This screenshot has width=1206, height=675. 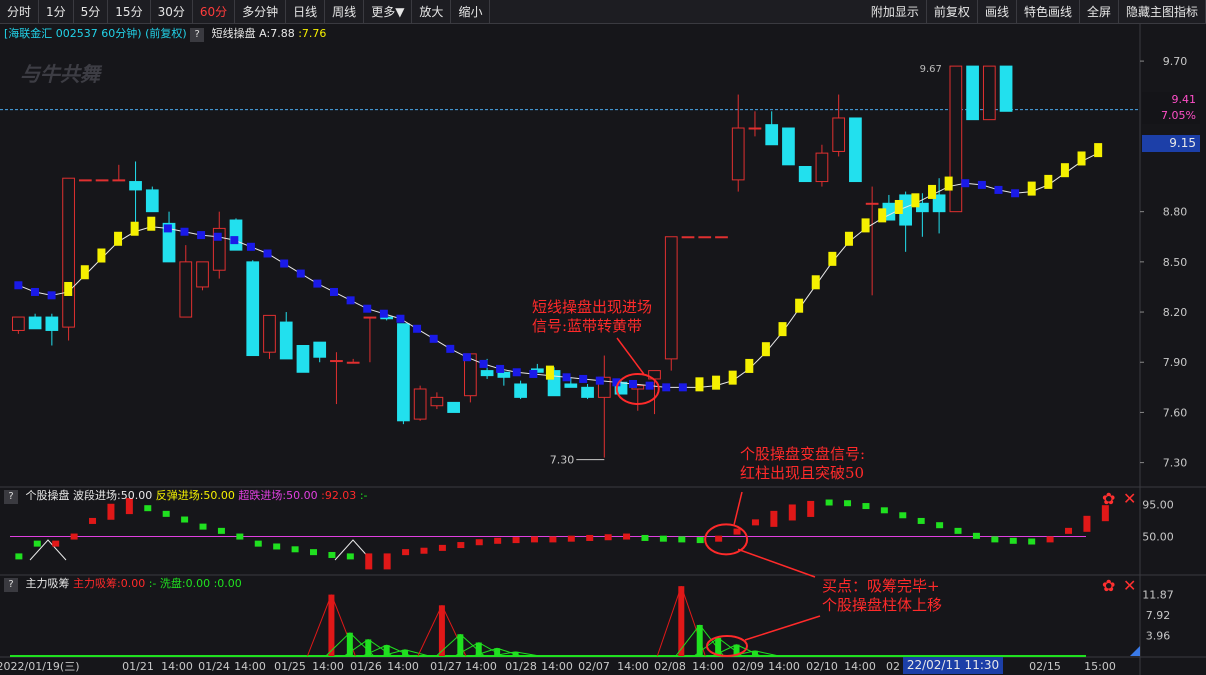 What do you see at coordinates (952, 12) in the screenshot?
I see `toolbar-right-button-1: 前复权` at bounding box center [952, 12].